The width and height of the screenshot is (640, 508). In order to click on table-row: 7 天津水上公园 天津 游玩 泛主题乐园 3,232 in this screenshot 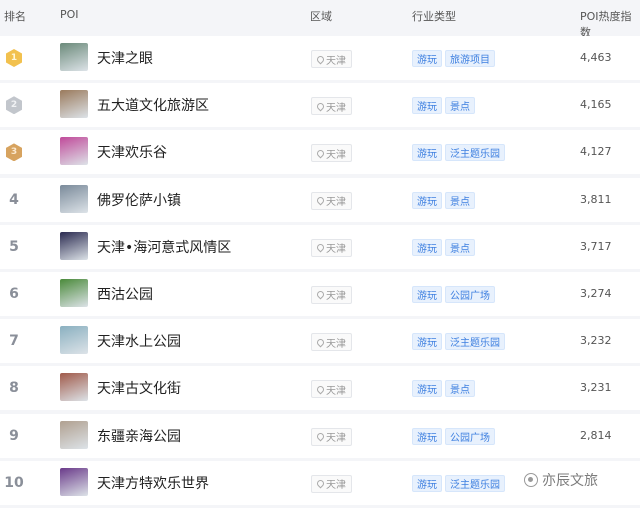, I will do `click(320, 341)`.